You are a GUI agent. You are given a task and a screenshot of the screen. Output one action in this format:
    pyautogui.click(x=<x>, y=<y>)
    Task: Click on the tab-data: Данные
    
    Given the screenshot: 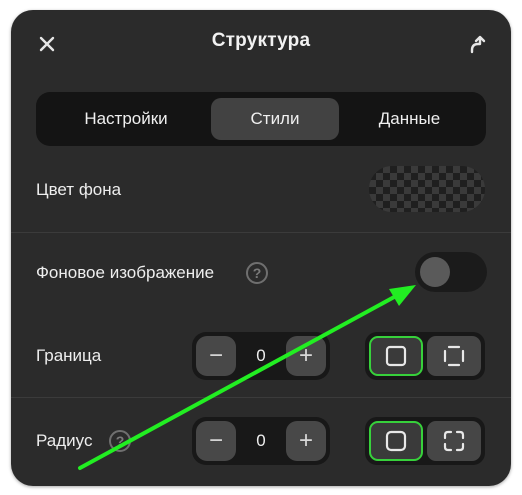 What is the action you would take?
    pyautogui.click(x=409, y=119)
    